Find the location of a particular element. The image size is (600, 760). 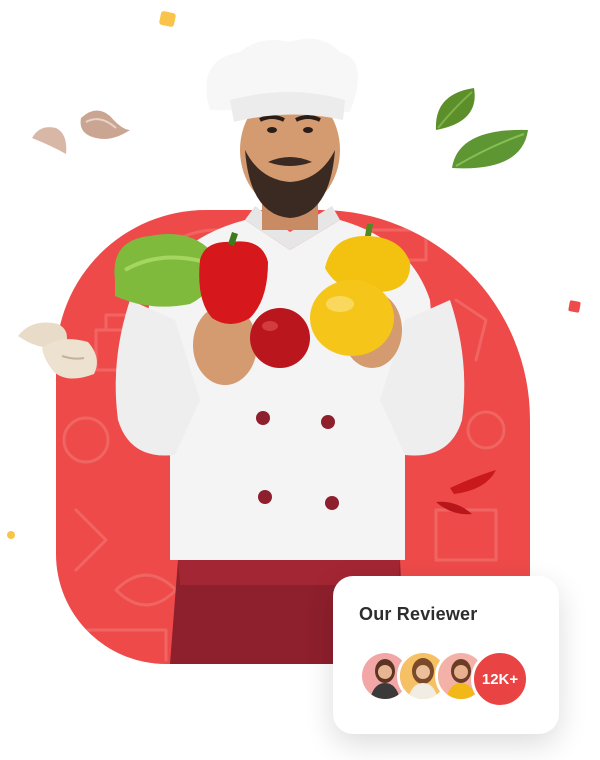

reviewer-avatar-group: 12K+ is located at coordinates (449, 679).